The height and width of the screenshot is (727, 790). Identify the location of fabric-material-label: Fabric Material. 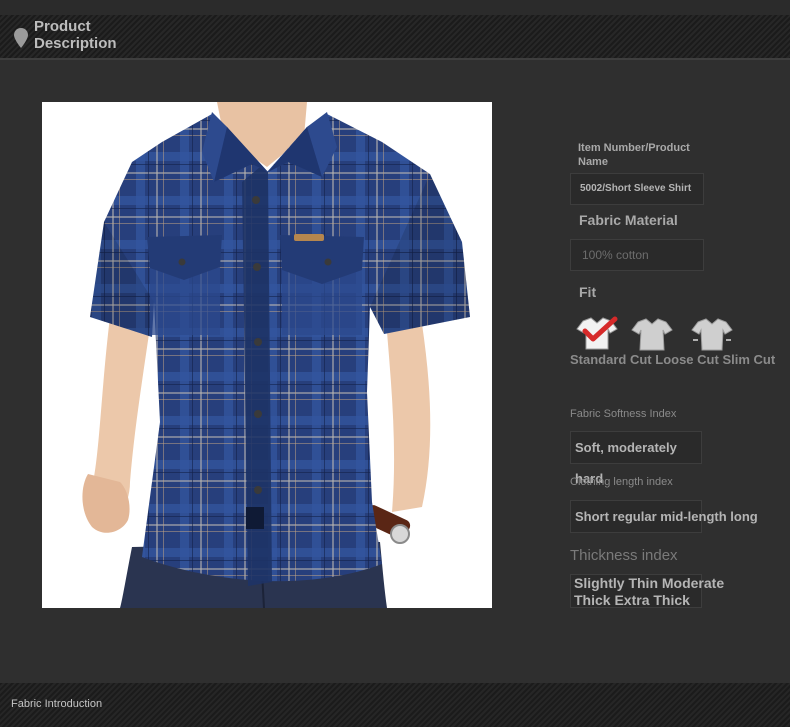
(628, 220).